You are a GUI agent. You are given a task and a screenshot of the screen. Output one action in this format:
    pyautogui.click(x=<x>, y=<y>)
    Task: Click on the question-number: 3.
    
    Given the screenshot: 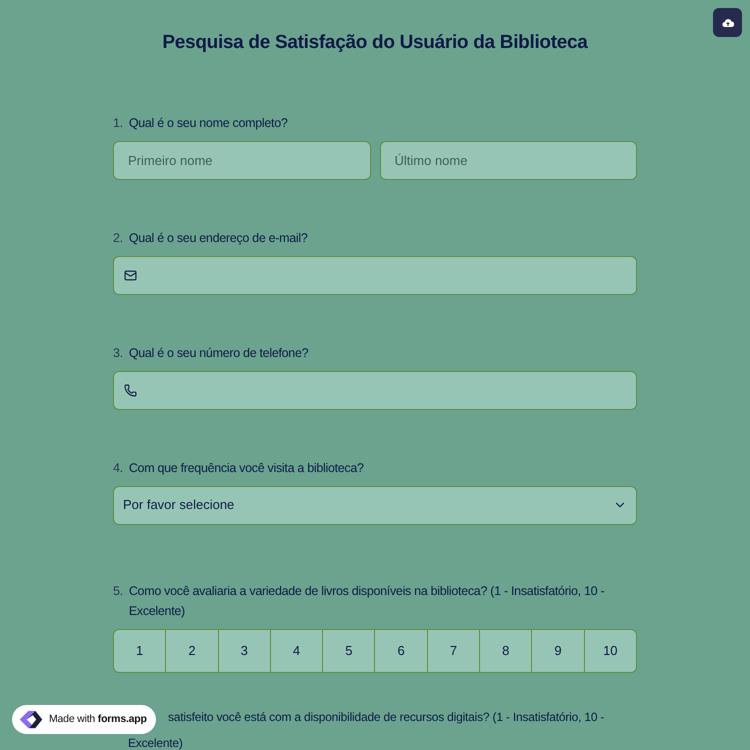 What is the action you would take?
    pyautogui.click(x=118, y=353)
    